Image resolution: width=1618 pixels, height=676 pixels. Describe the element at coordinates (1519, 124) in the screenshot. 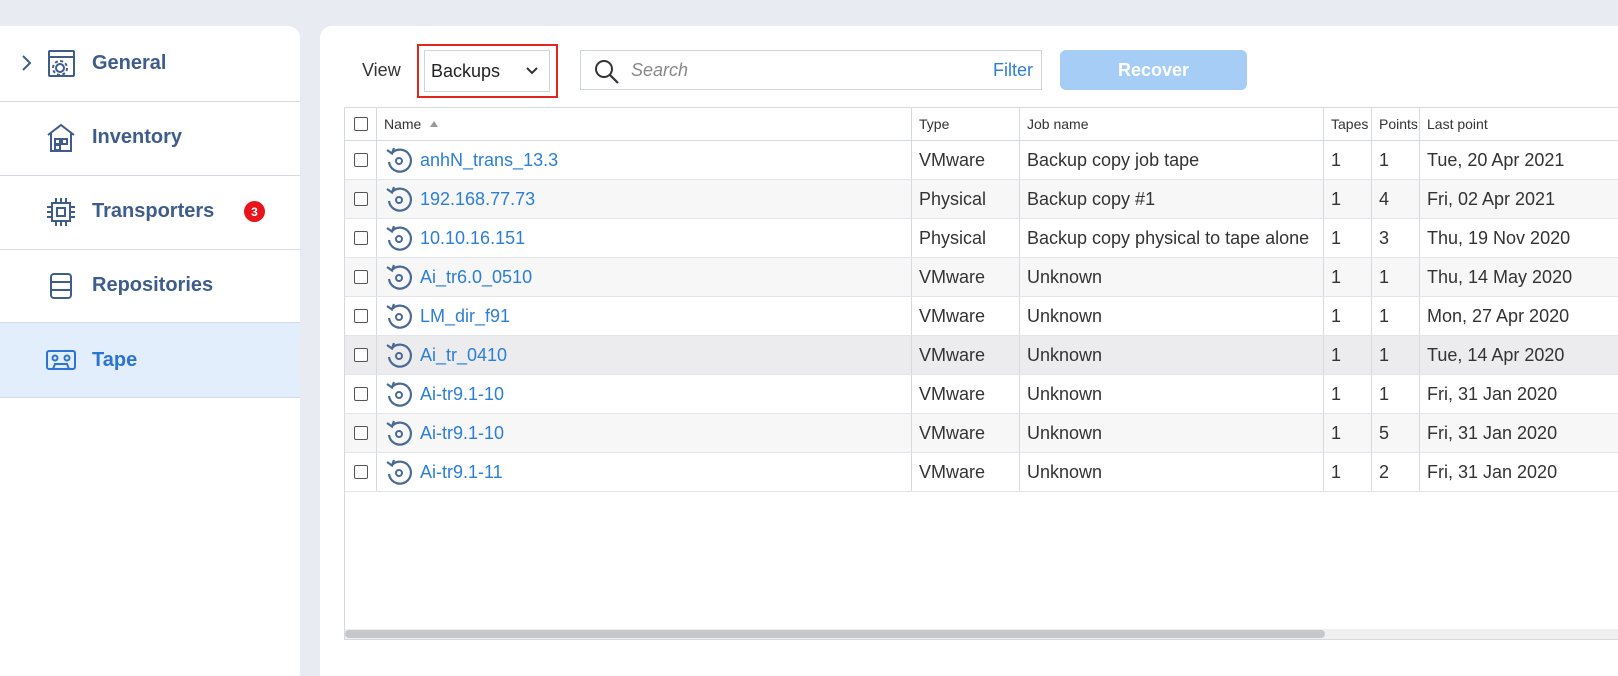

I see `column-header-last-point: Last point` at that location.